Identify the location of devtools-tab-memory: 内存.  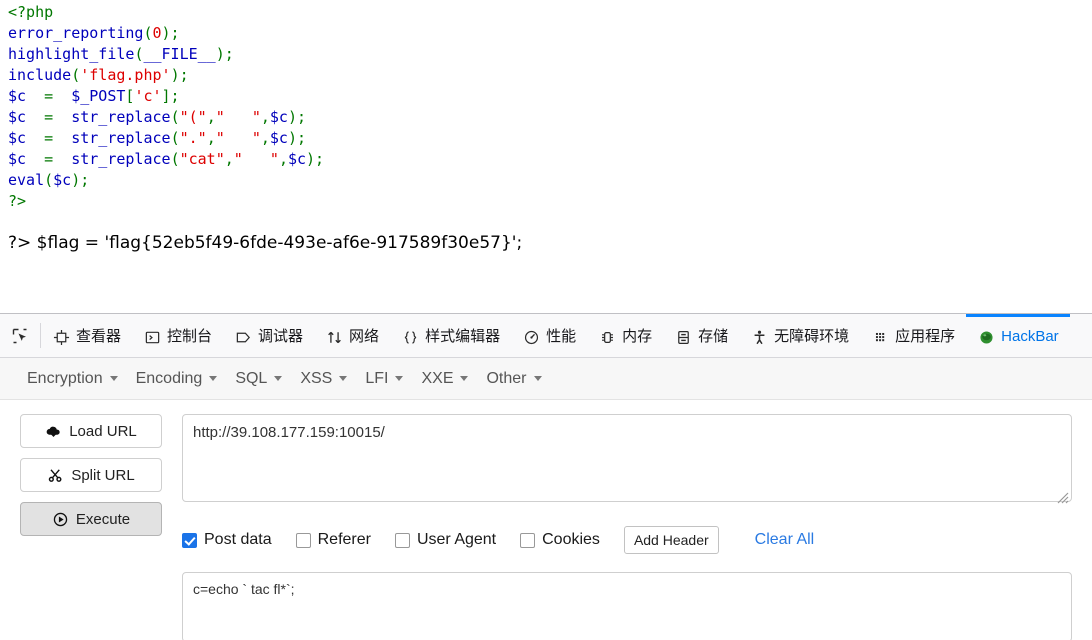
(625, 335).